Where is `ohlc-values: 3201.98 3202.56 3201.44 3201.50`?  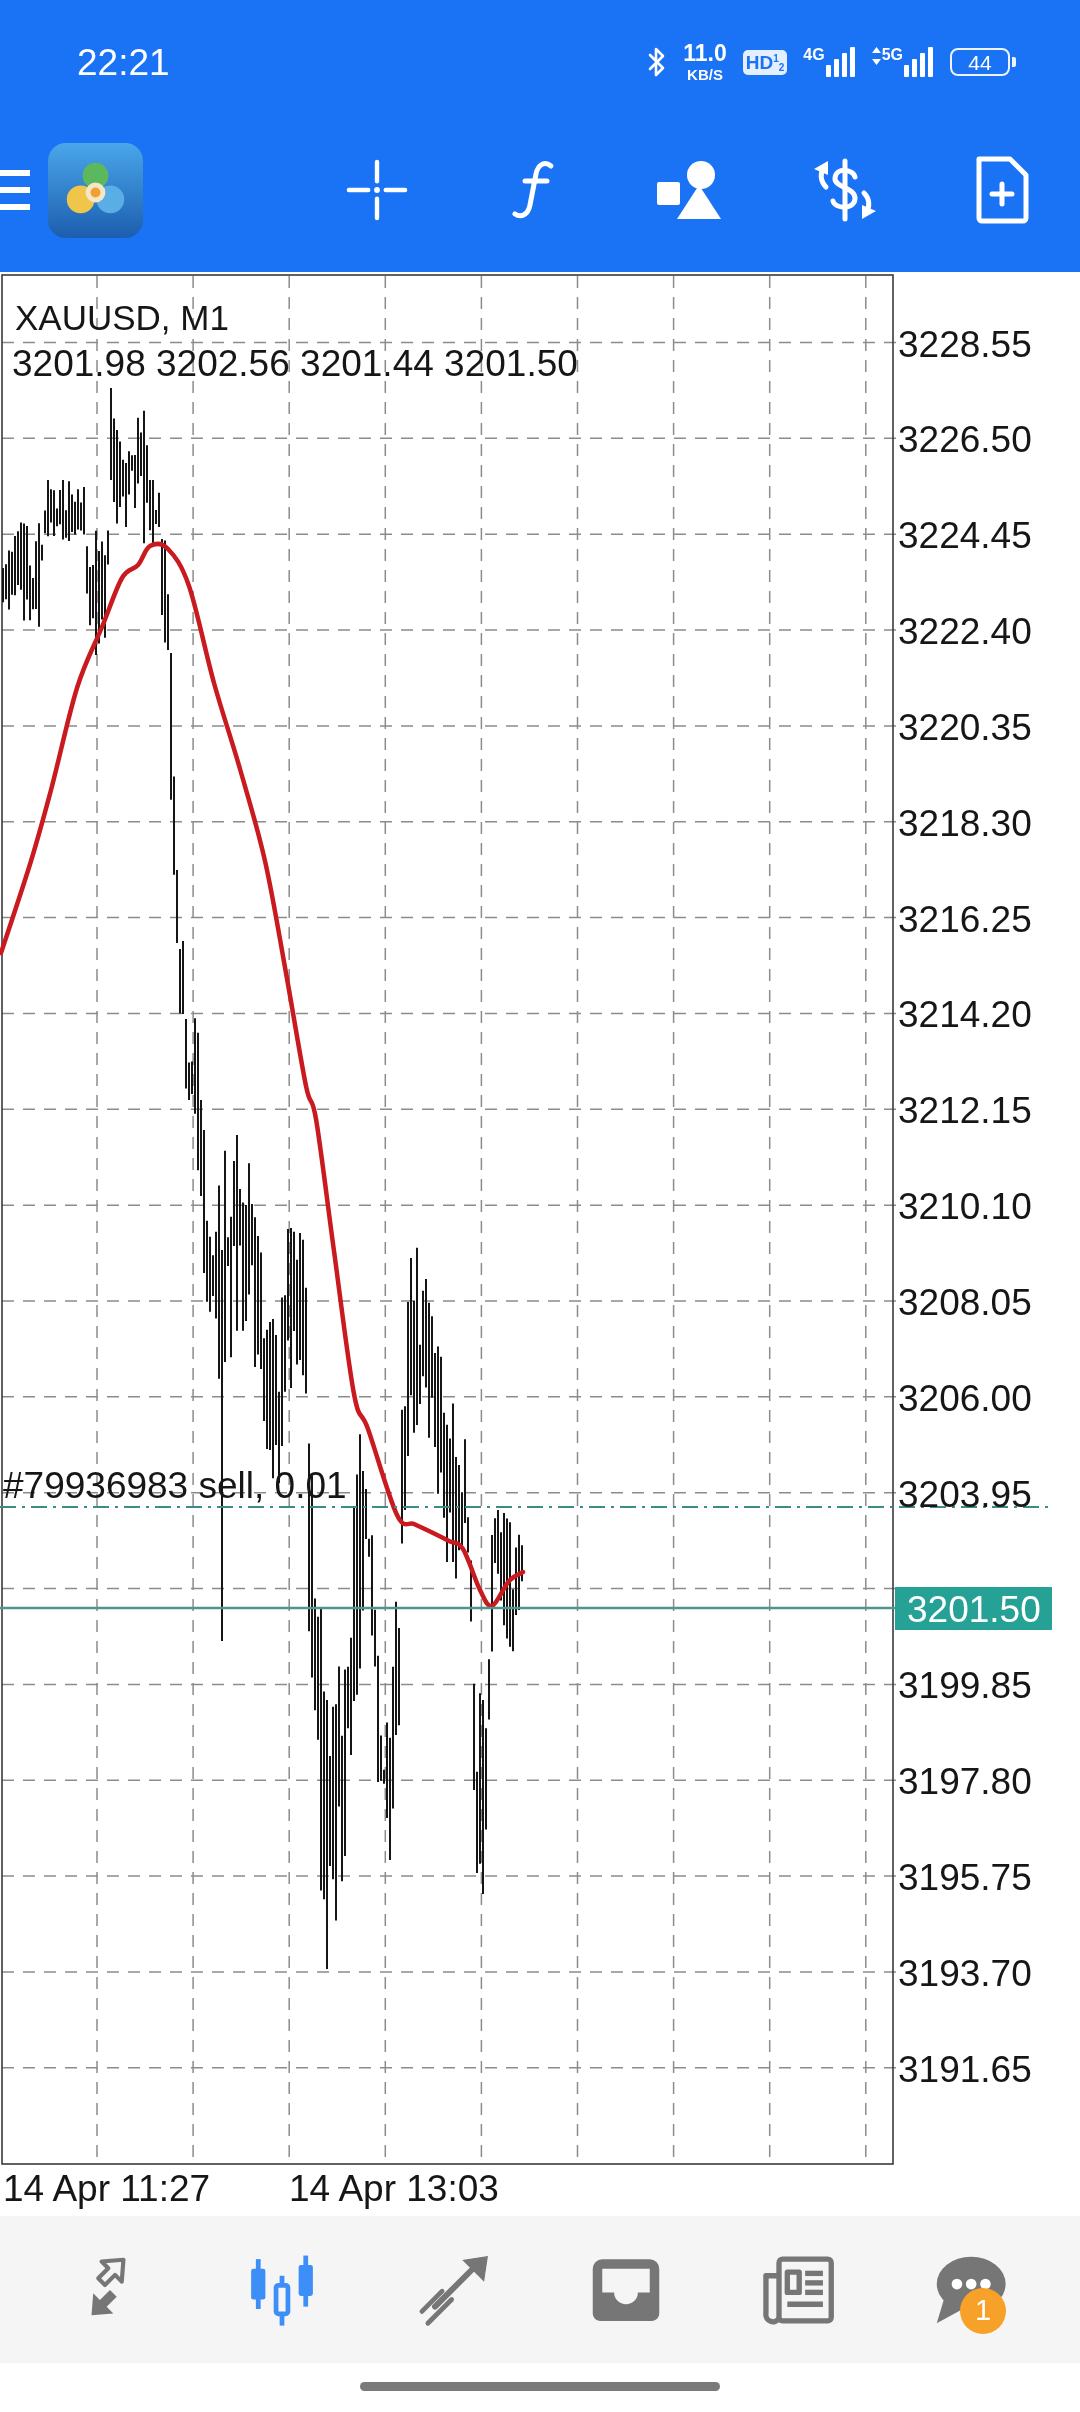 ohlc-values: 3201.98 3202.56 3201.44 3201.50 is located at coordinates (295, 363).